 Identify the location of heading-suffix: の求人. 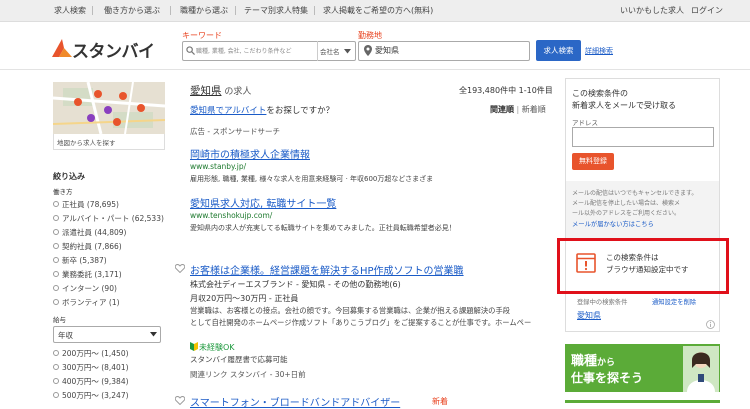
(236, 92).